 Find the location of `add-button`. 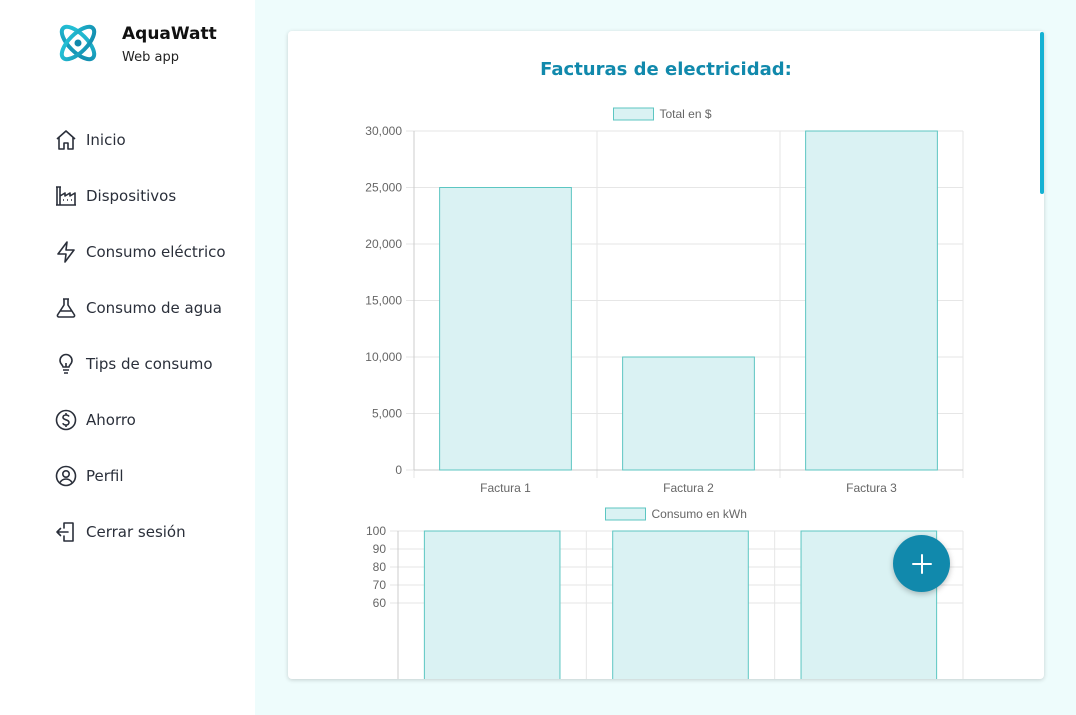

add-button is located at coordinates (921, 563).